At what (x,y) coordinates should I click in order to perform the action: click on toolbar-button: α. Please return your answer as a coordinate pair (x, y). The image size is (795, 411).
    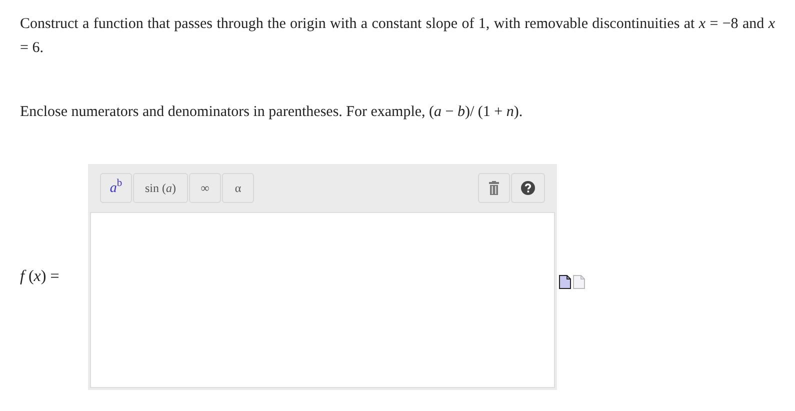
    Looking at the image, I should click on (238, 188).